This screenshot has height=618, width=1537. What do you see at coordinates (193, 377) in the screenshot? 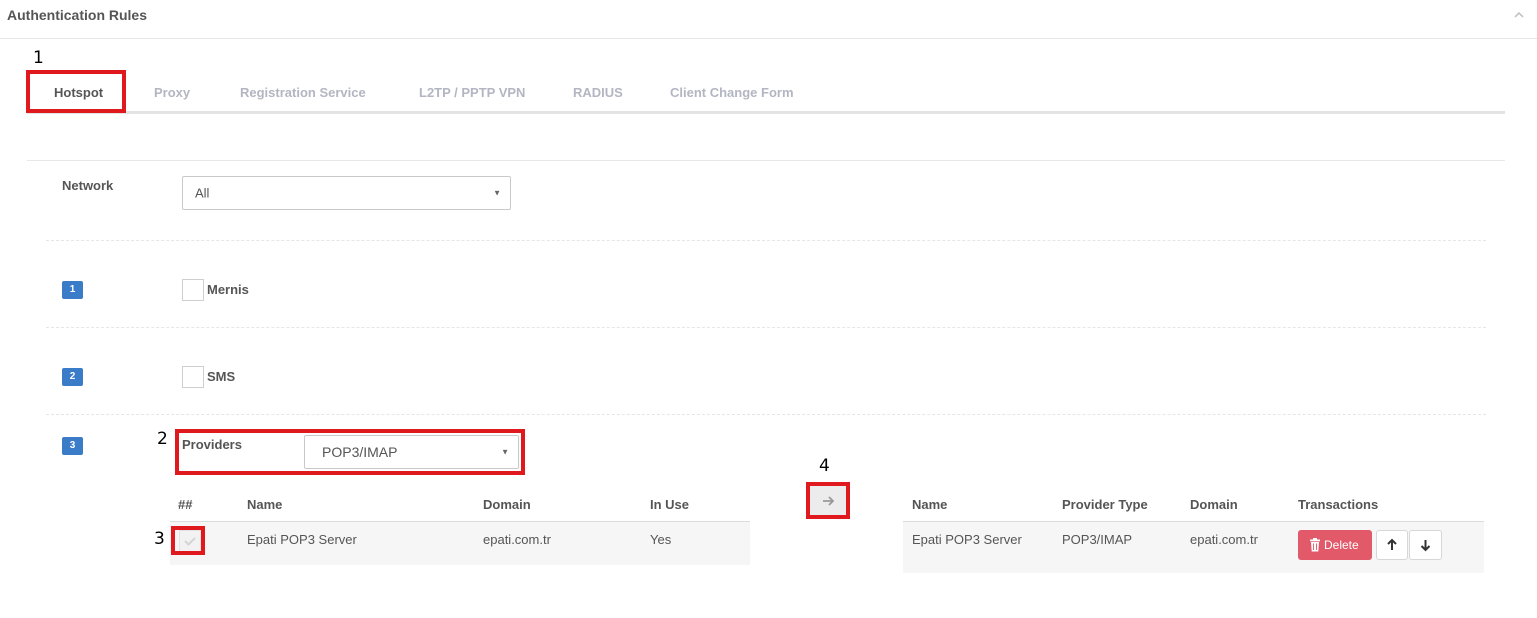
I see `sms-checkbox` at bounding box center [193, 377].